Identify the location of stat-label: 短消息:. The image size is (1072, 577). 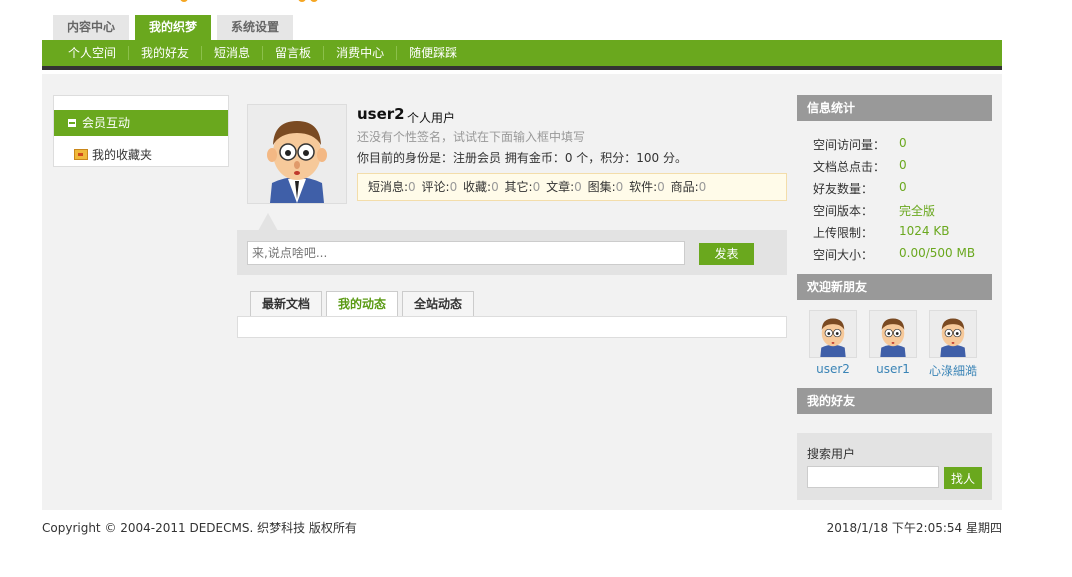
(388, 187).